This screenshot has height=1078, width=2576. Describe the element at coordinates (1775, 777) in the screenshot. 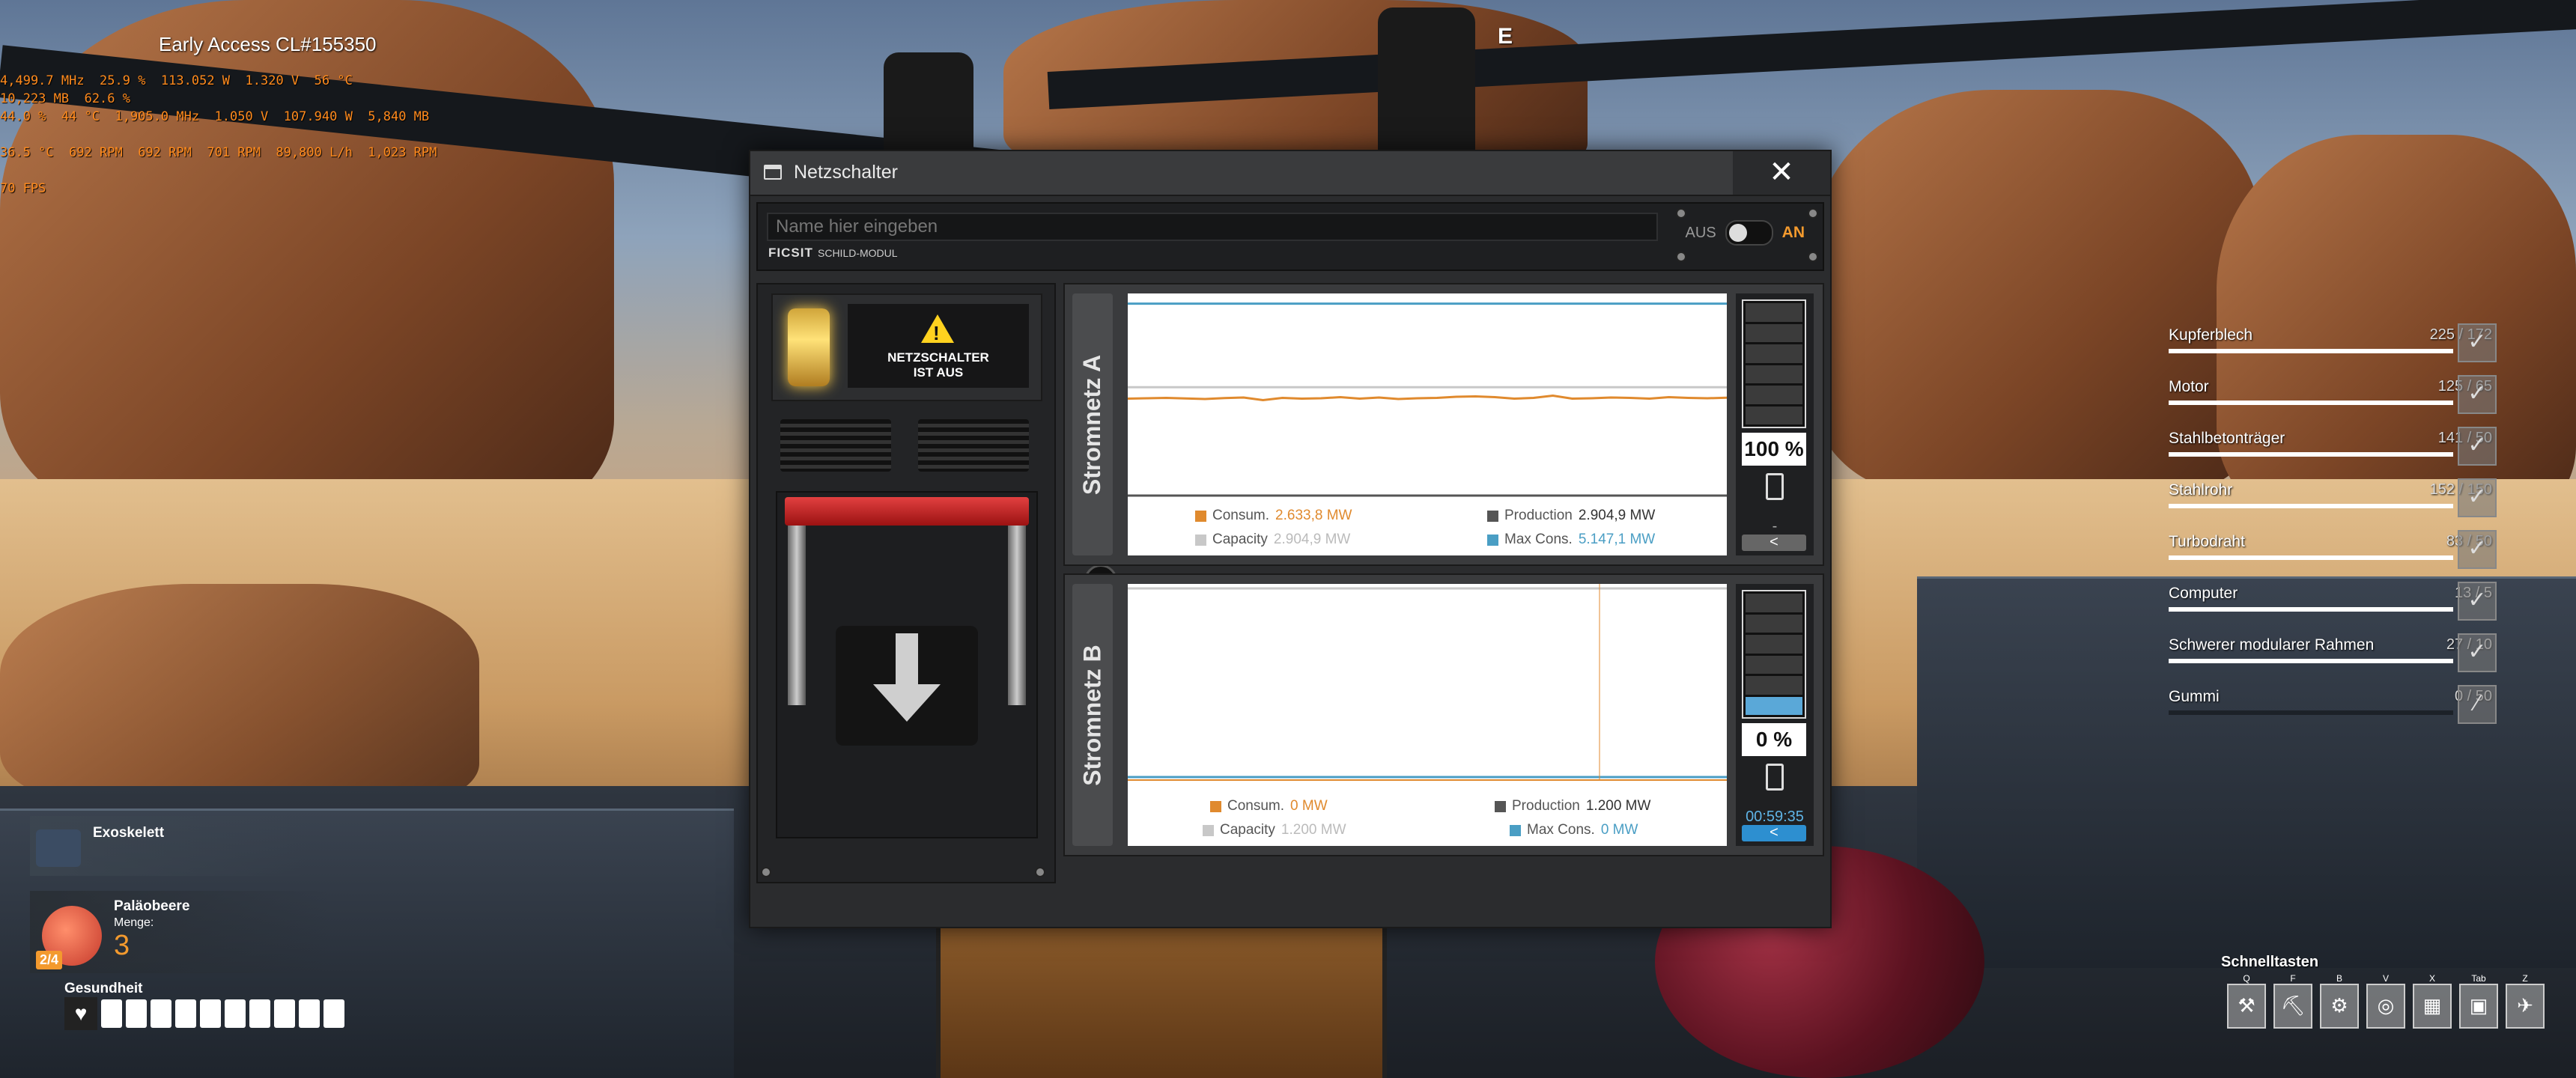

I see `battery-icon` at that location.